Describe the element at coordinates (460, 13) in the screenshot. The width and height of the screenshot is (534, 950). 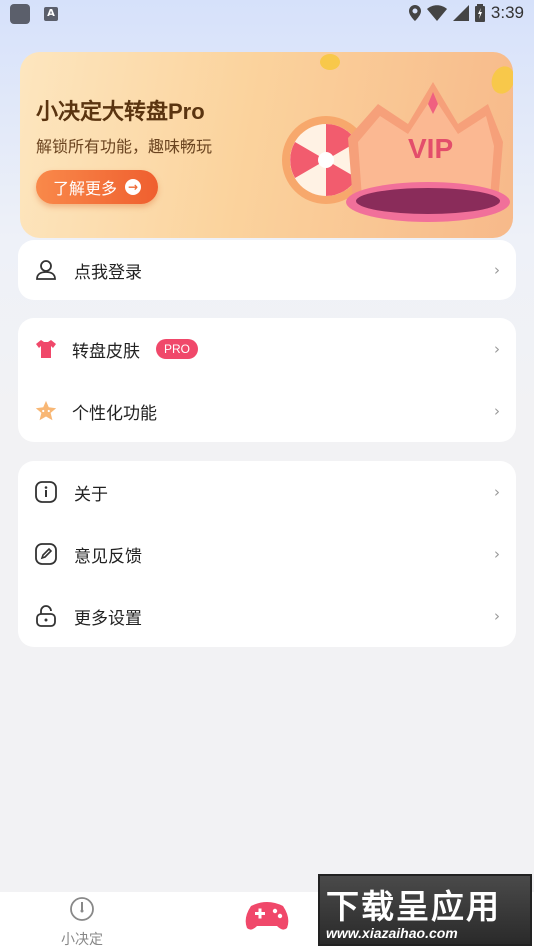
I see `signal-icon` at that location.